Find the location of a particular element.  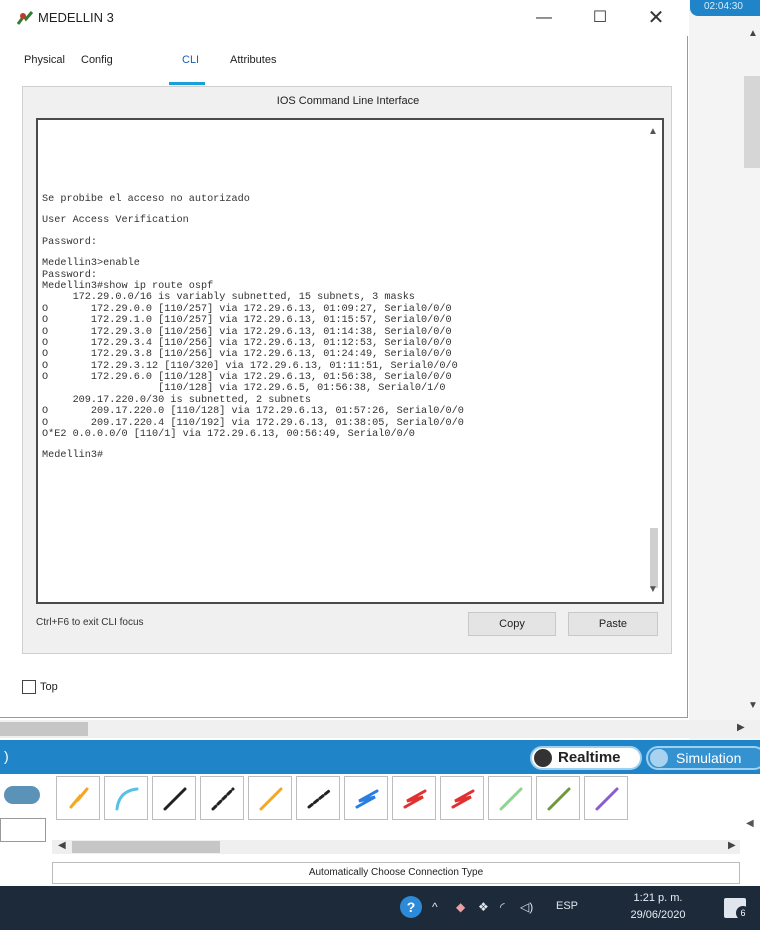

palette-scroll-left-icon: ◀ is located at coordinates (62, 845).